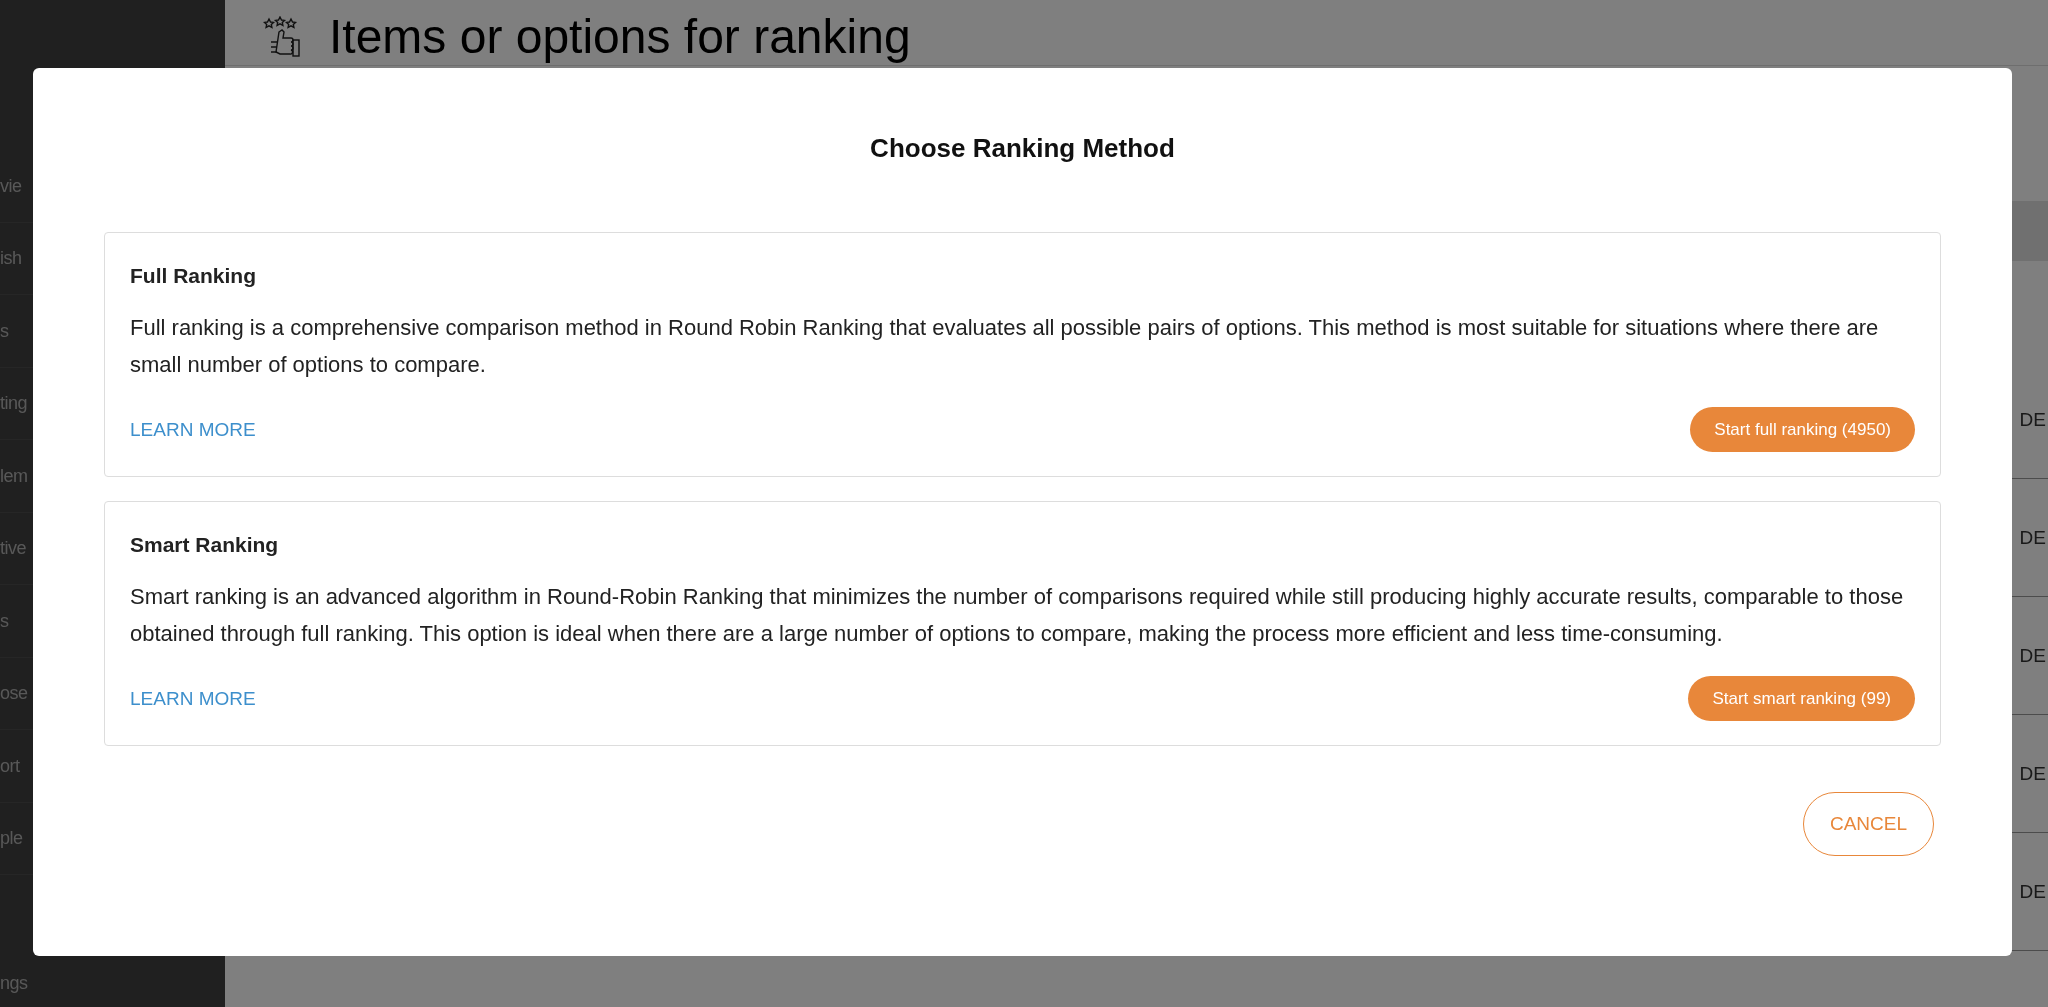 This screenshot has width=2048, height=1007. I want to click on option-title: Full Ranking, so click(193, 276).